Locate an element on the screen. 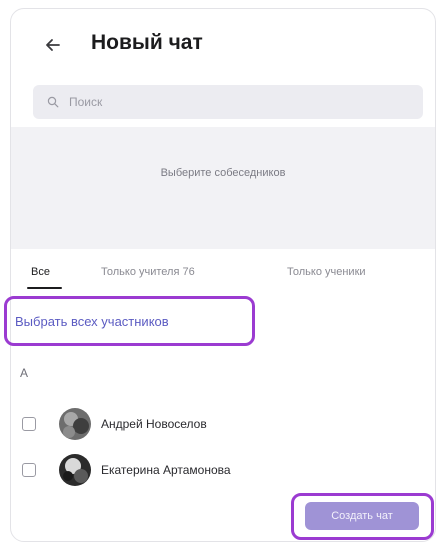 This screenshot has height=543, width=439. select-all-button: Выбрать всех участников is located at coordinates (129, 321).